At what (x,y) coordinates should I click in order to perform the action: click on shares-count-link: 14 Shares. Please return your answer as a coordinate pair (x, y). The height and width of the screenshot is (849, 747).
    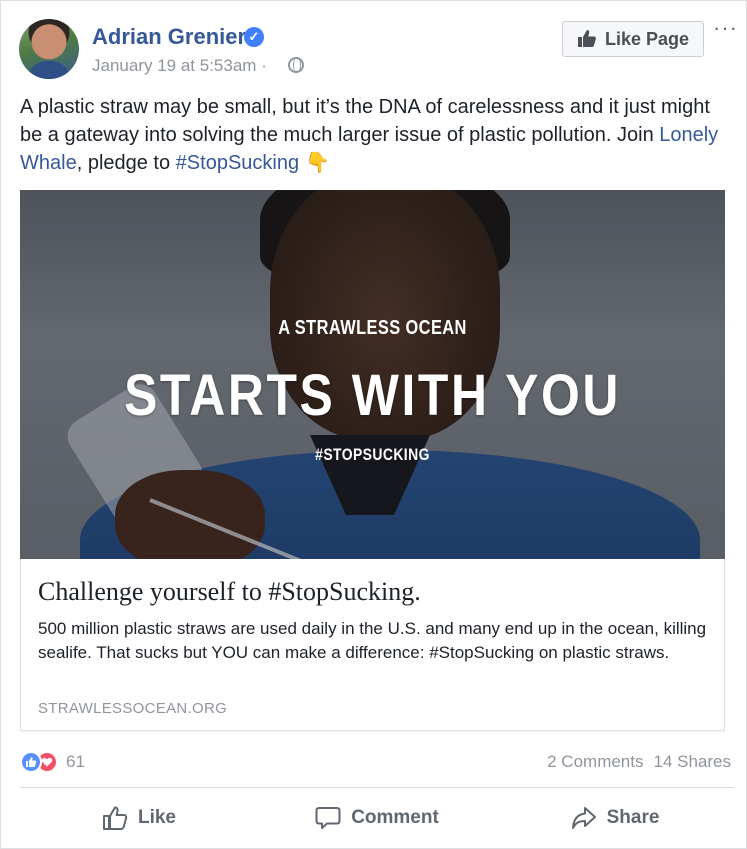
    Looking at the image, I should click on (693, 761).